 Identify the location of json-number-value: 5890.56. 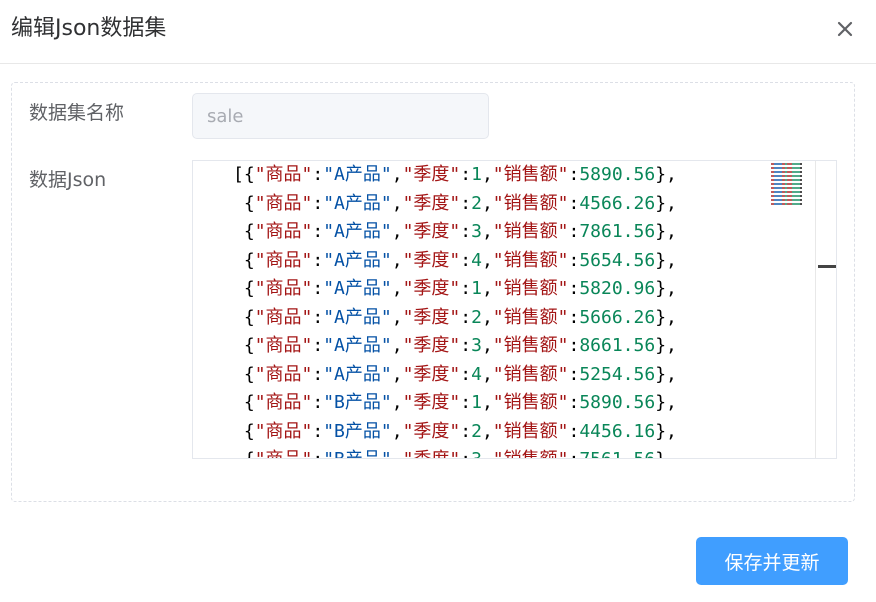
(617, 402).